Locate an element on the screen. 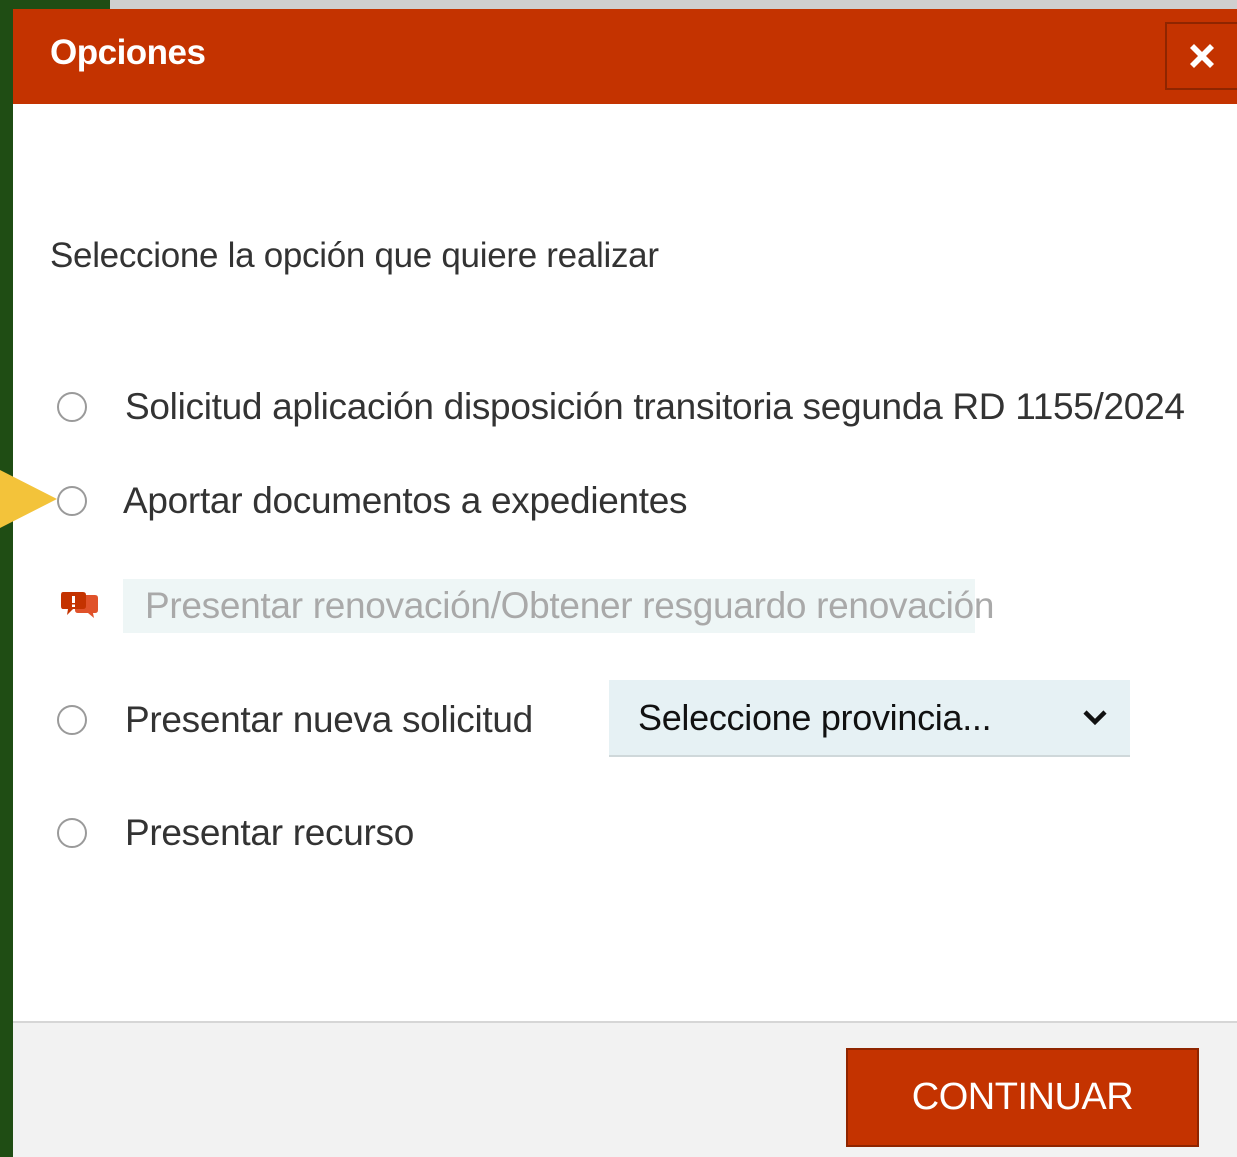 This screenshot has width=1237, height=1157. dialog-title: Opciones is located at coordinates (128, 52).